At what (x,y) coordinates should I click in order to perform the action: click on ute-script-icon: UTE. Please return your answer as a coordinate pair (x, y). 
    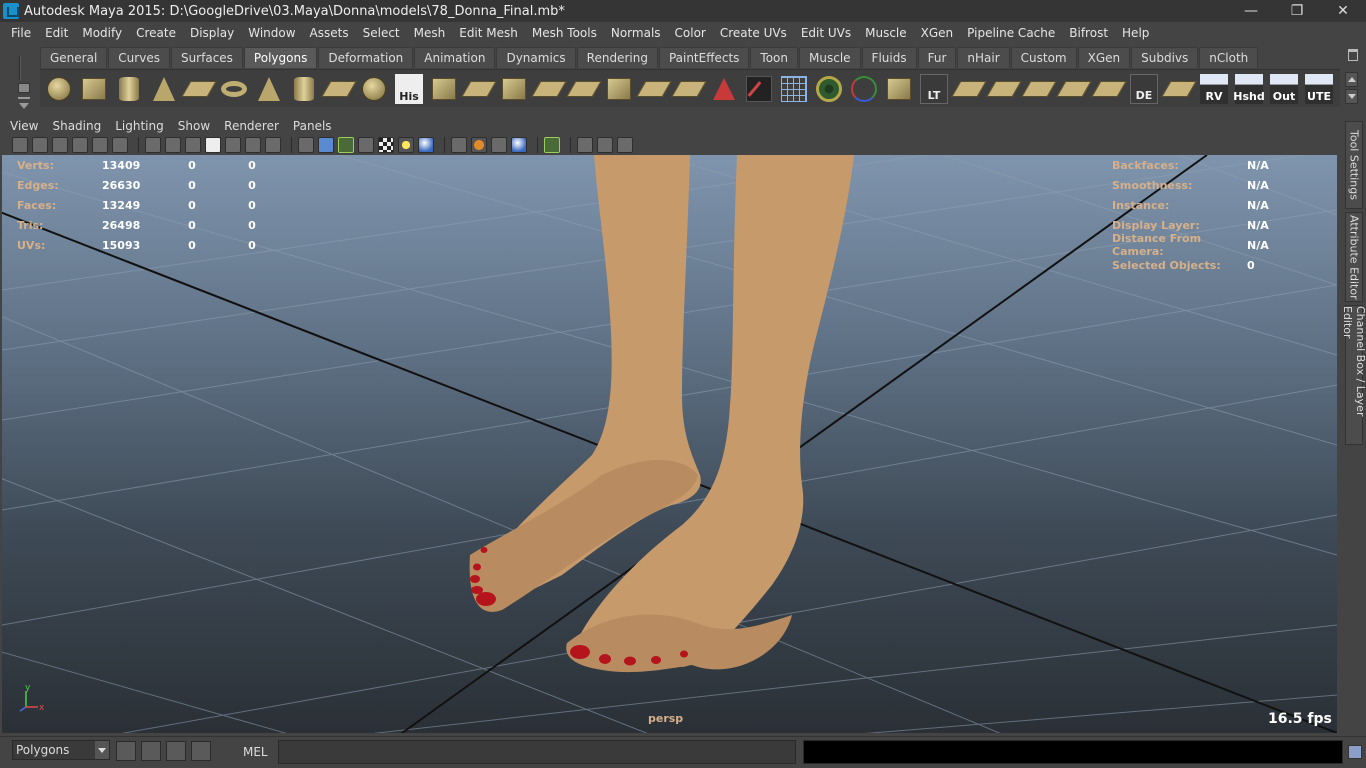
    Looking at the image, I should click on (1319, 88).